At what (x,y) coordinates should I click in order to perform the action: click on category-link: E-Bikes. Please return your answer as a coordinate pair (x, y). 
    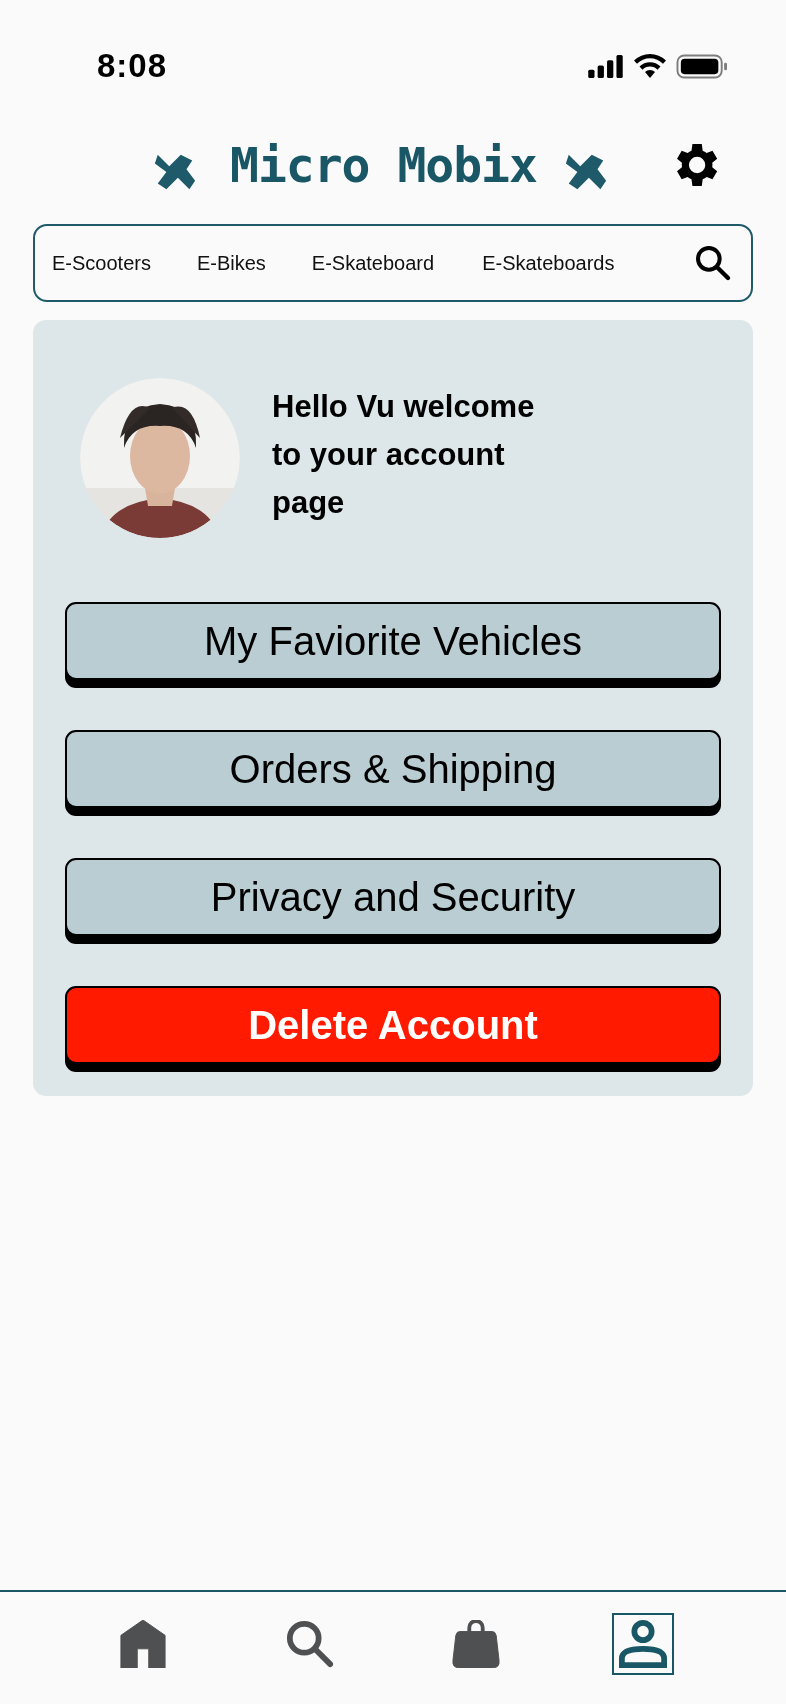
    Looking at the image, I should click on (231, 263).